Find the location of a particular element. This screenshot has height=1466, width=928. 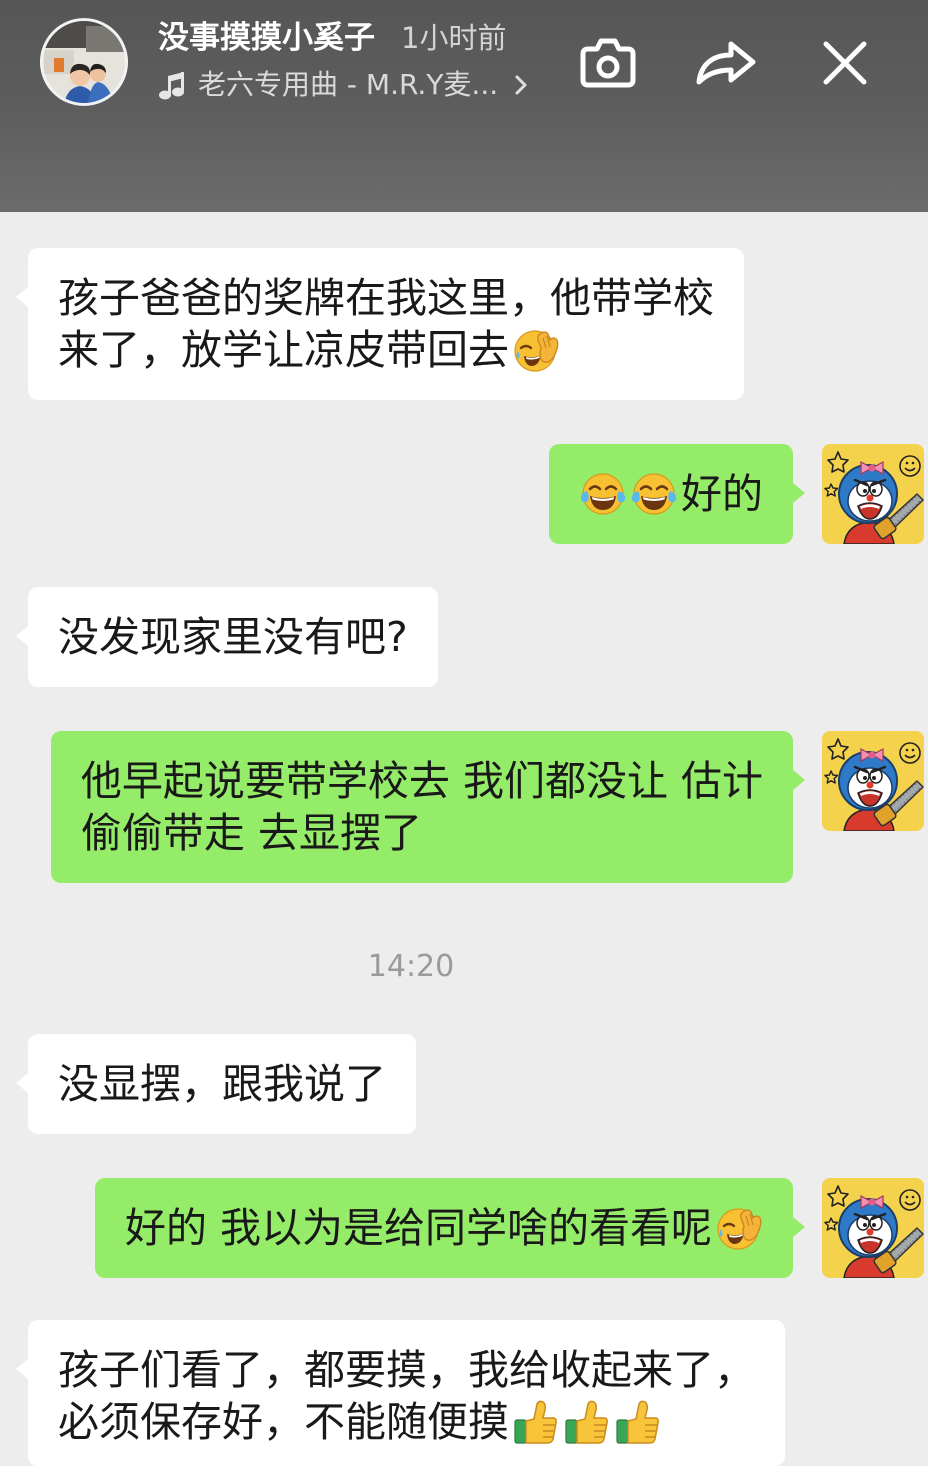

camera-icon is located at coordinates (608, 63).